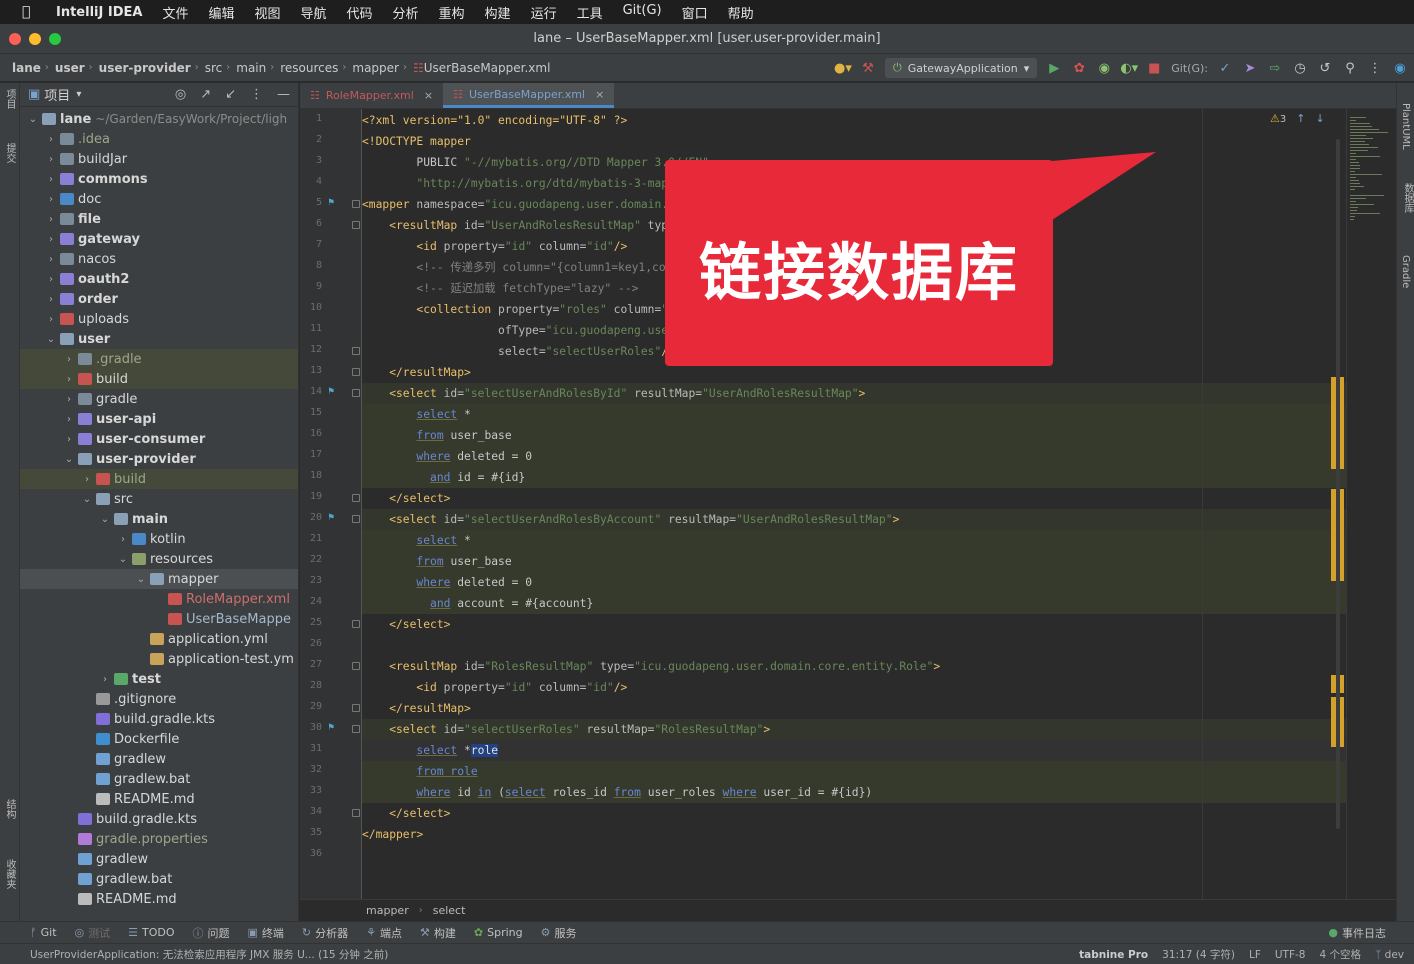 The height and width of the screenshot is (964, 1414). Describe the element at coordinates (159, 639) in the screenshot. I see `tree-item: application.yml` at that location.